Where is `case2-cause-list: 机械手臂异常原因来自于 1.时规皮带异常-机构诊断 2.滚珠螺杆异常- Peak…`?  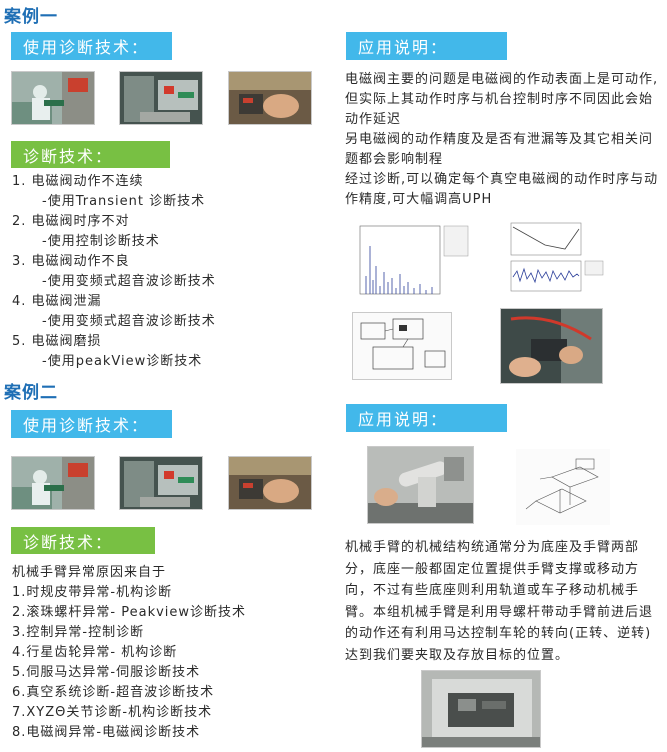 case2-cause-list: 机械手臂异常原因来自于 1.时规皮带异常-机构诊断 2.滚珠螺杆异常- Peak… is located at coordinates (172, 653).